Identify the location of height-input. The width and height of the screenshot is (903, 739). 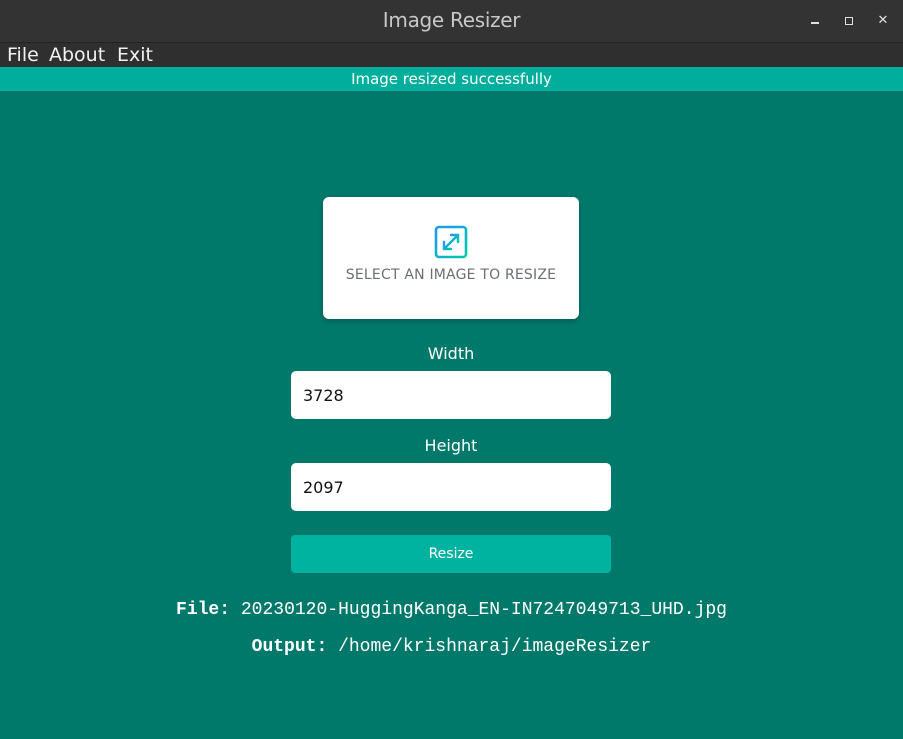
(451, 487).